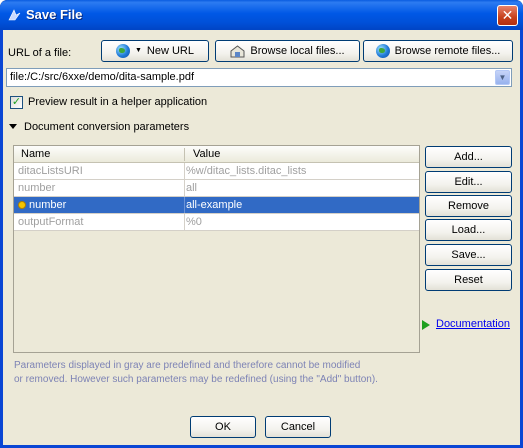  I want to click on url-value: file:/C:/src/6xxe/demo/dita-sample.pdf, so click(102, 77).